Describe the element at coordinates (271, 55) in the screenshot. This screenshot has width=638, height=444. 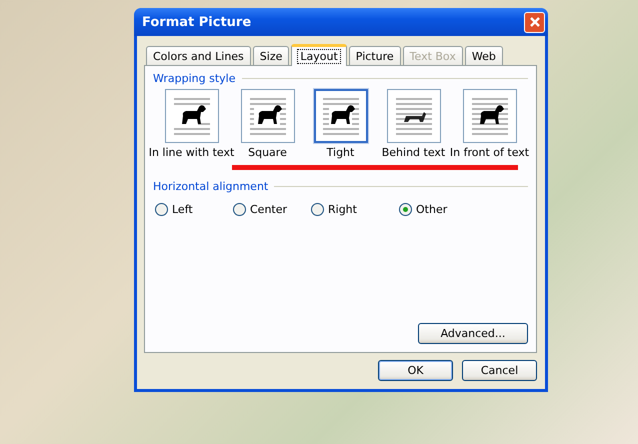
I see `tab: Size` at that location.